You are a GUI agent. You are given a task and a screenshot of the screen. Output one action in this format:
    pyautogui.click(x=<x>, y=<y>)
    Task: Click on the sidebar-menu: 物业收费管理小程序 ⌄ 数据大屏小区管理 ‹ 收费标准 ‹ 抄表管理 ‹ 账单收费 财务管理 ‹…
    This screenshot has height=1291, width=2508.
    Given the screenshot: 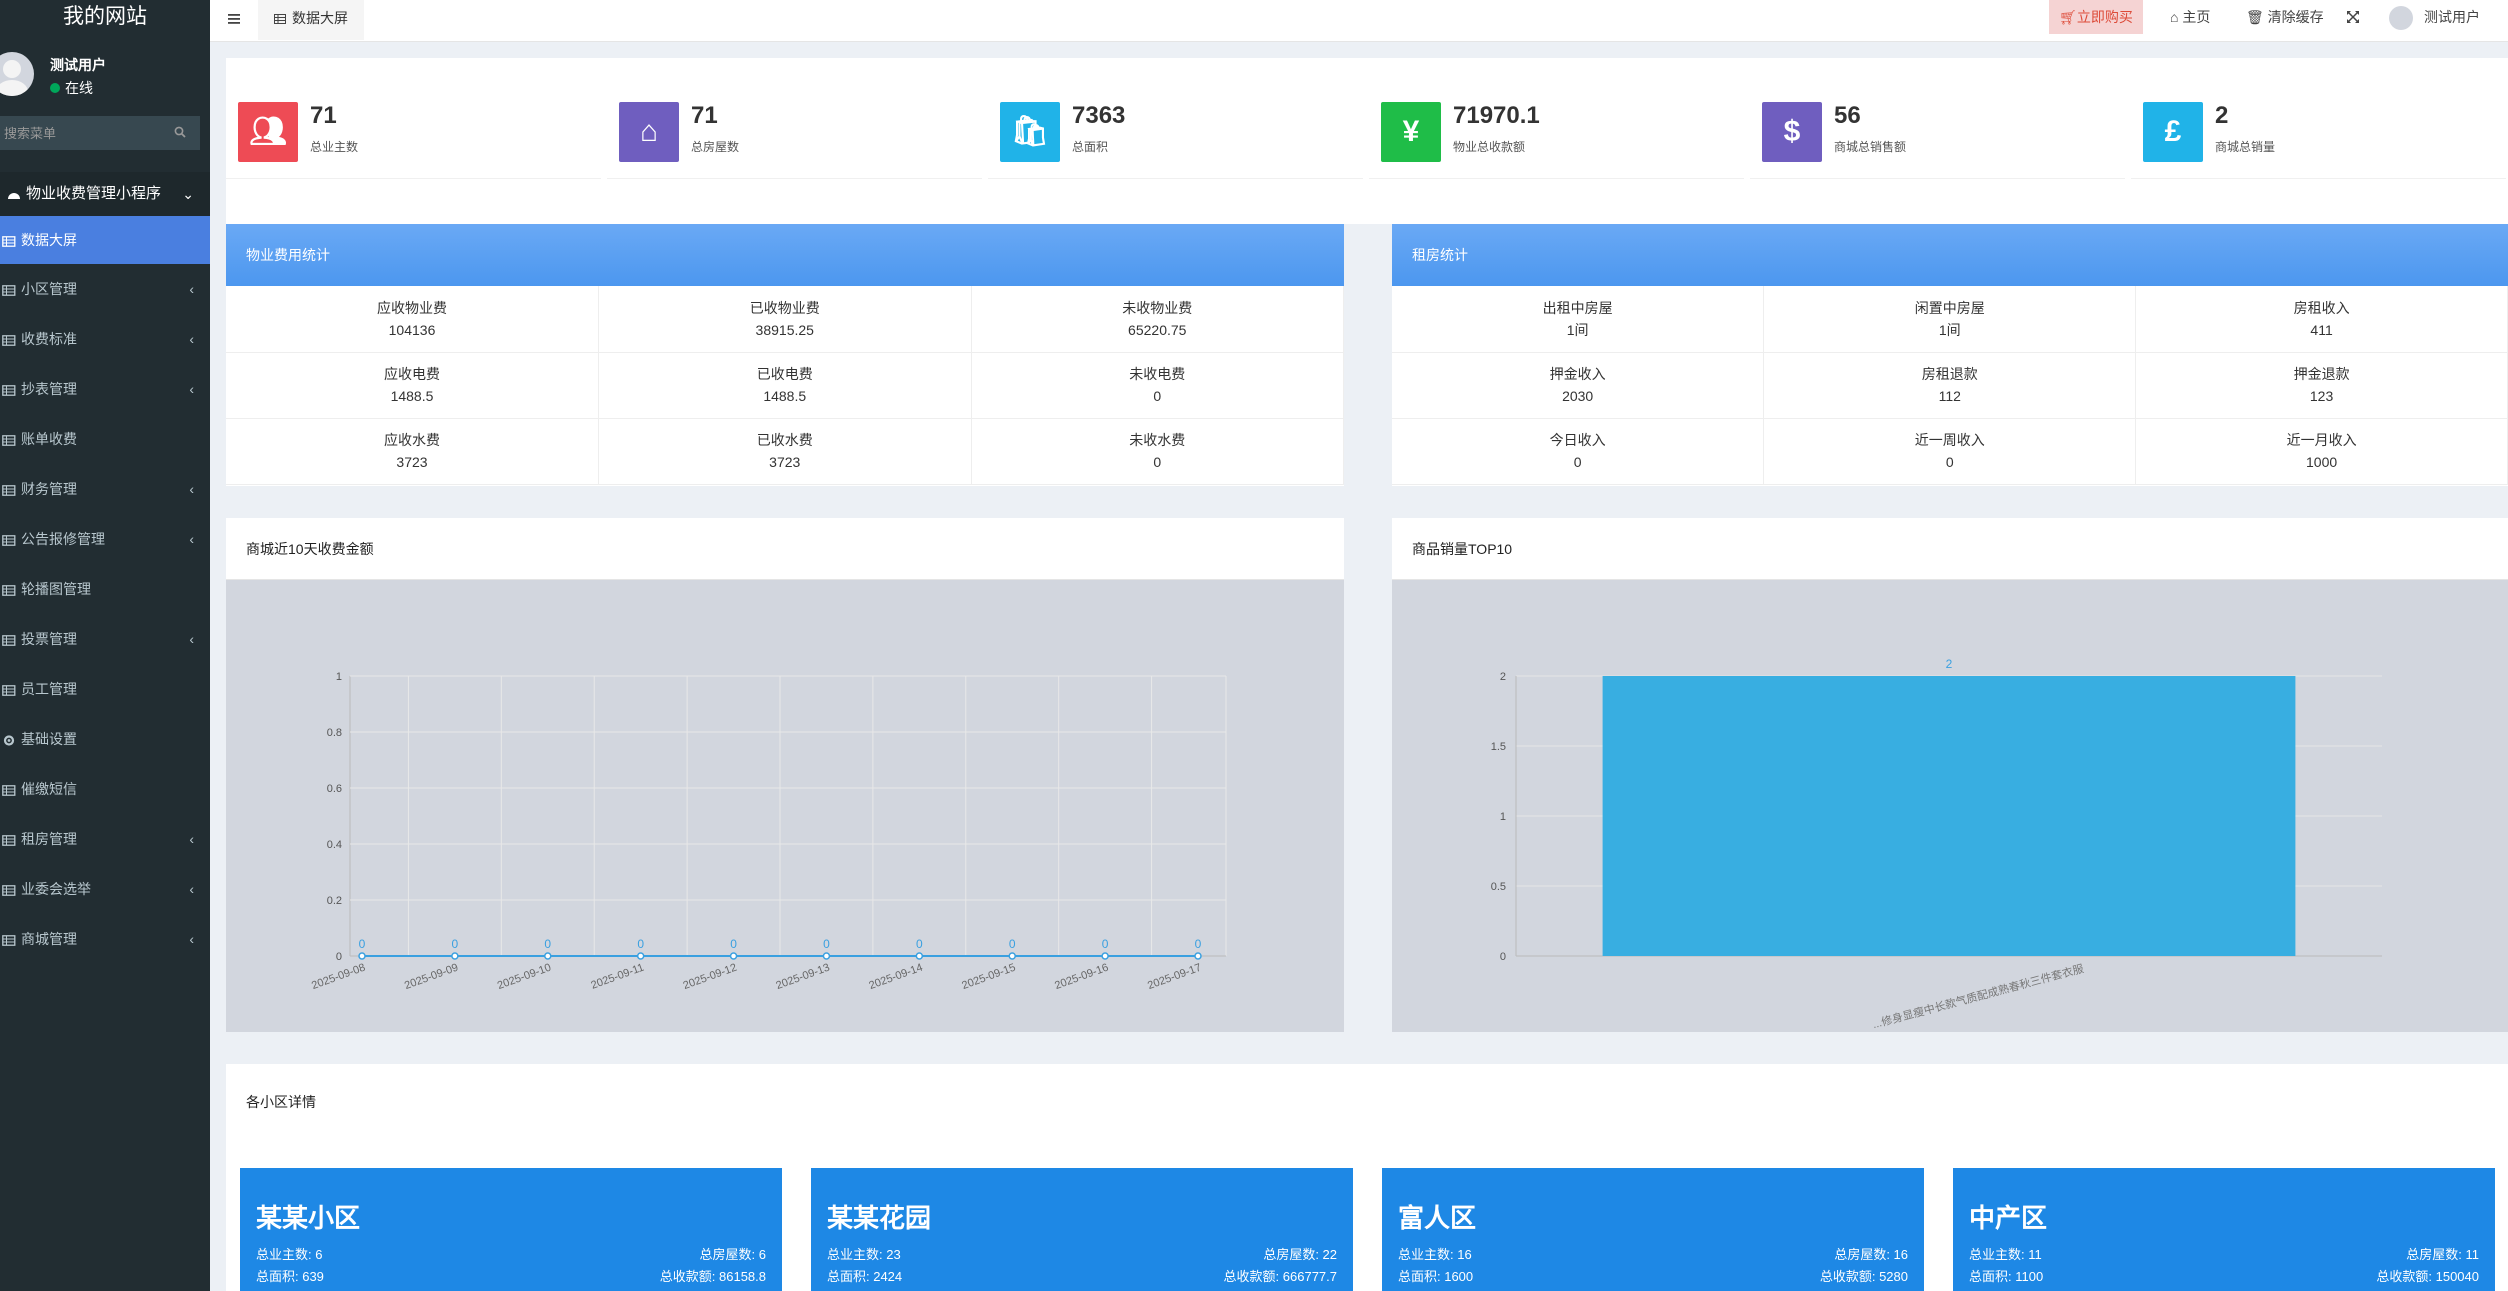 What is the action you would take?
    pyautogui.click(x=105, y=568)
    